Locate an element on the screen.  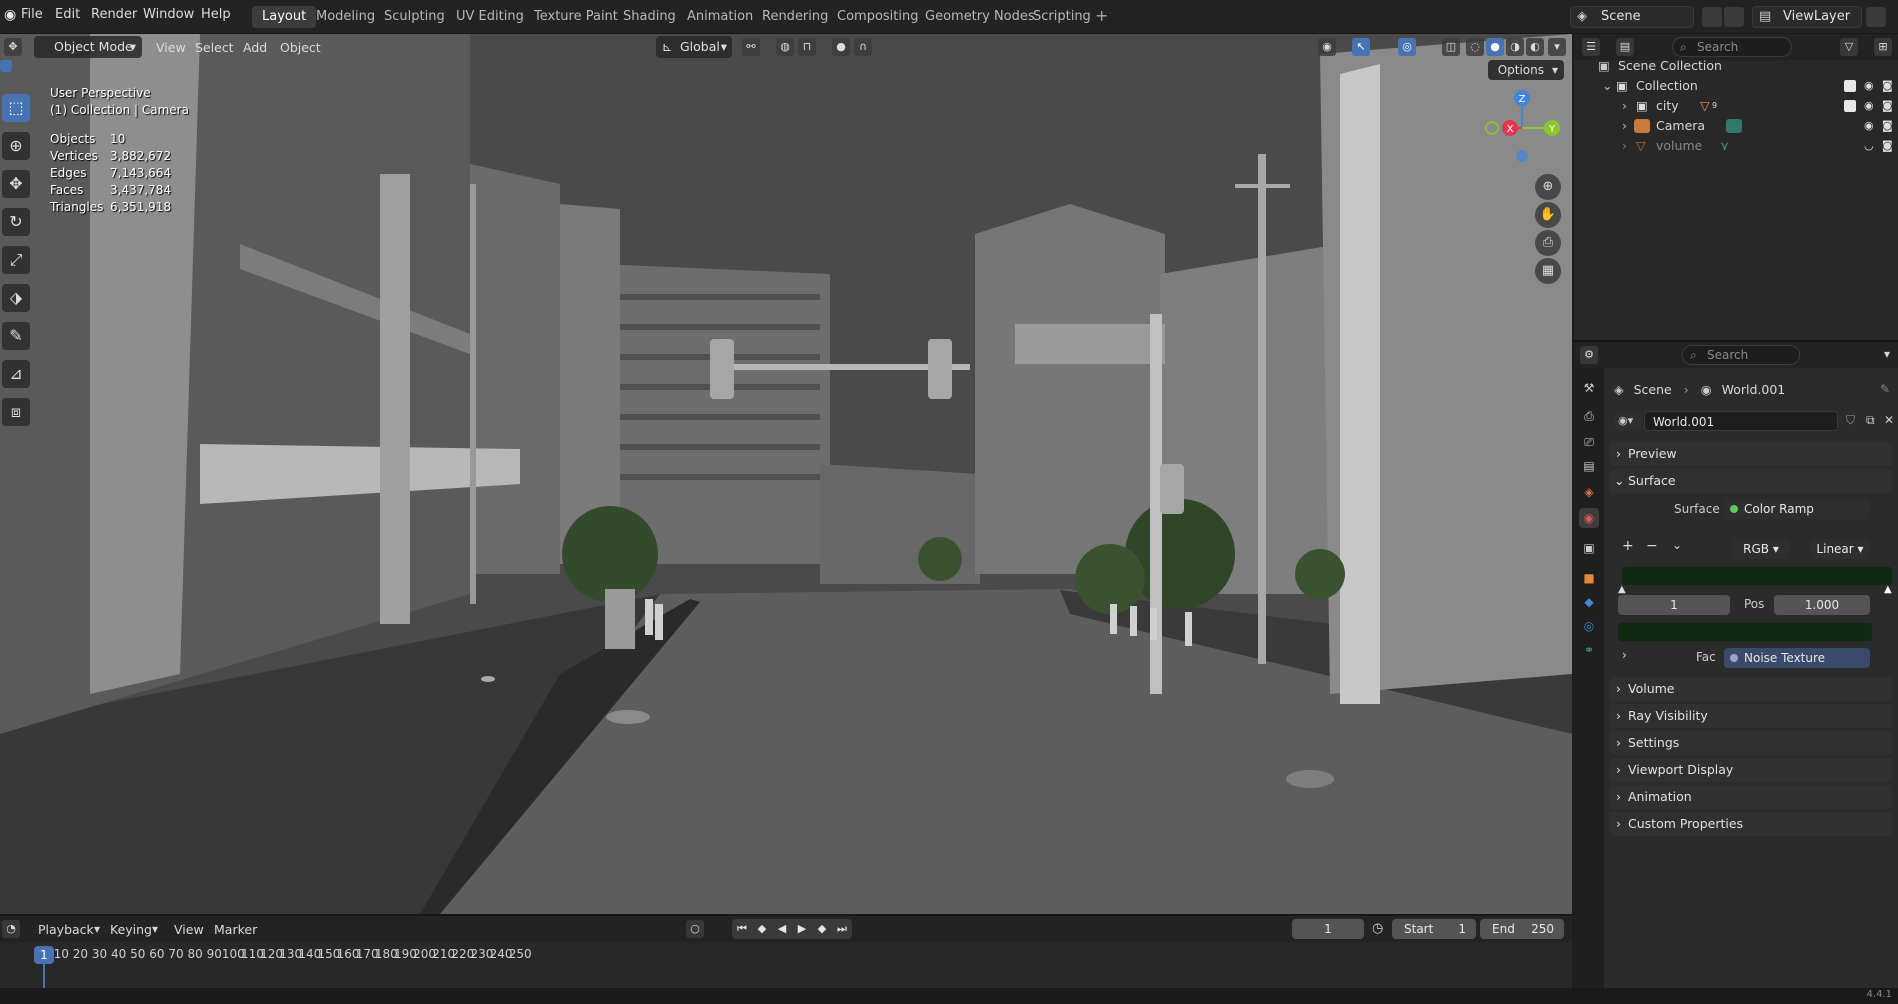
breadcrumb-world: World.001 is located at coordinates (1754, 389).